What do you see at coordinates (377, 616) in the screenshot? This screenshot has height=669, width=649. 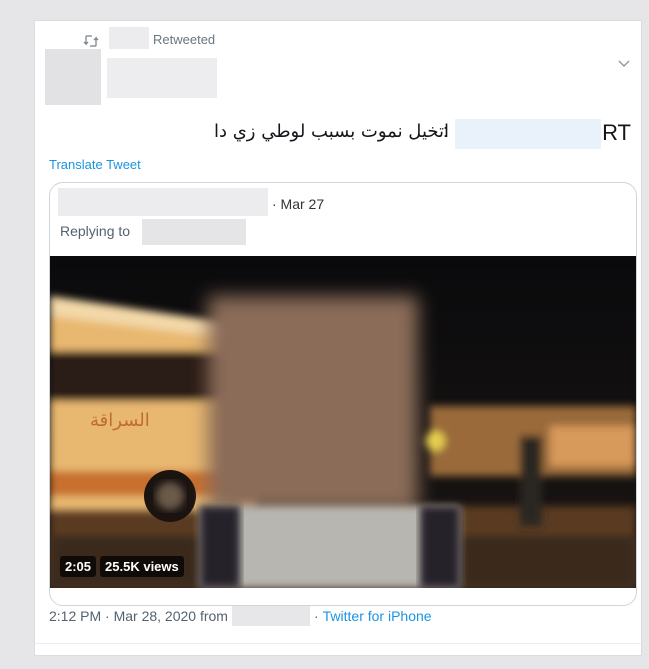 I see `source-app-link: Twitter for iPhone` at bounding box center [377, 616].